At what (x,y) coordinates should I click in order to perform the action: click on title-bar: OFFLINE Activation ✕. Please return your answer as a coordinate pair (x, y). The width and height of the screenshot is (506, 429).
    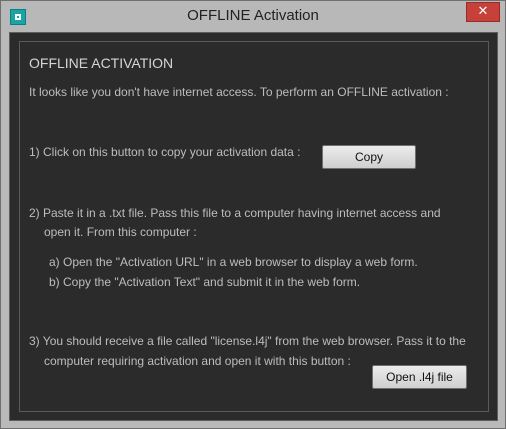
    Looking at the image, I should click on (253, 16).